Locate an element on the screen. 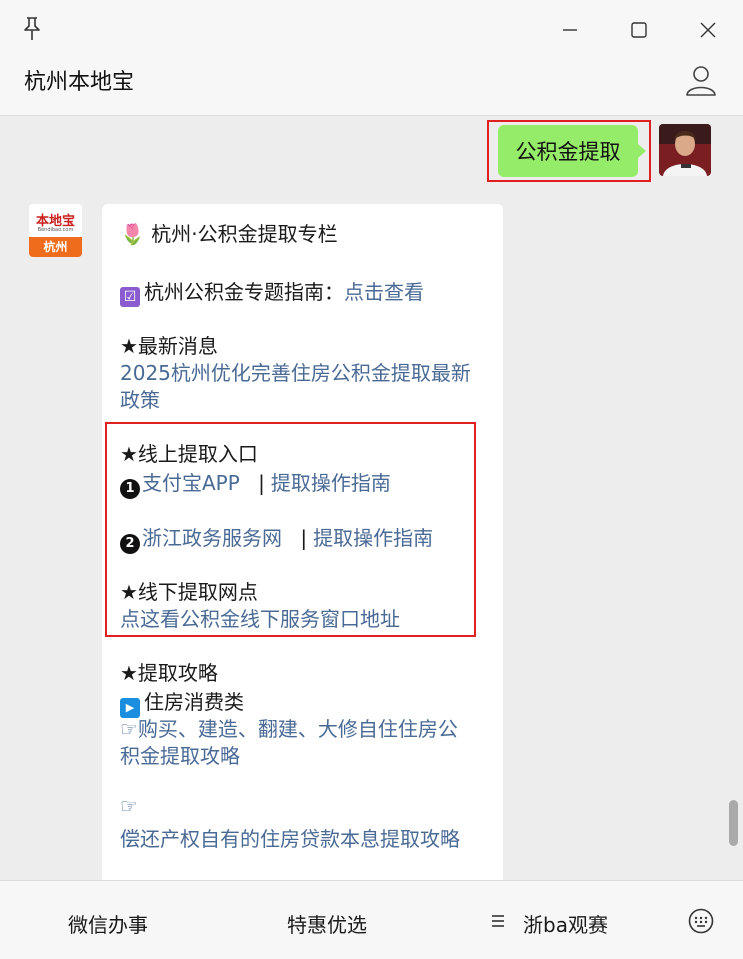  alipay-guide-link: 提取操作指南 is located at coordinates (331, 483).